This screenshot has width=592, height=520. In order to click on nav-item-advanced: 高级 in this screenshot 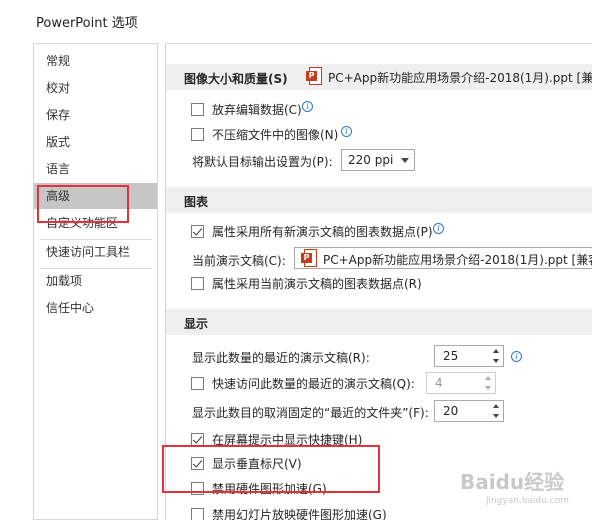, I will do `click(95, 196)`.